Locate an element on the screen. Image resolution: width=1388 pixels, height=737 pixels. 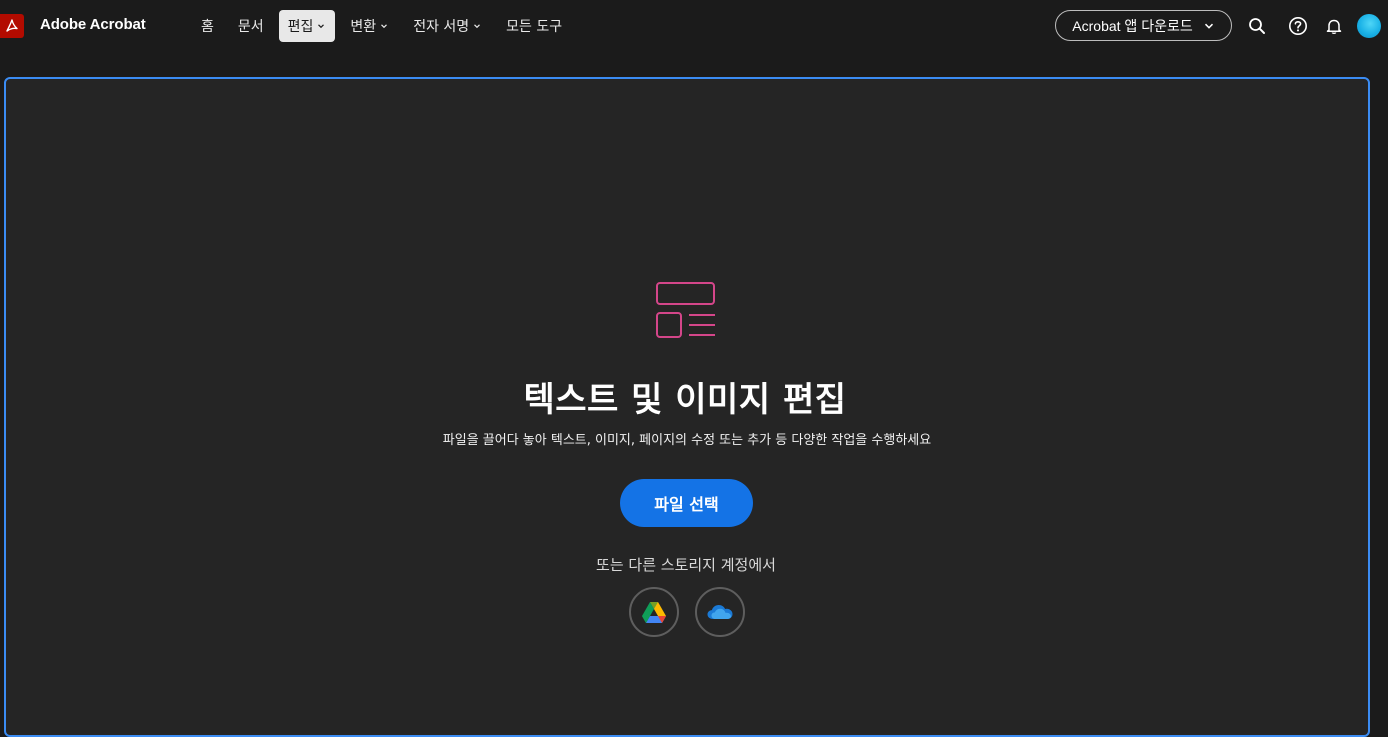
search-icon is located at coordinates (1257, 26).